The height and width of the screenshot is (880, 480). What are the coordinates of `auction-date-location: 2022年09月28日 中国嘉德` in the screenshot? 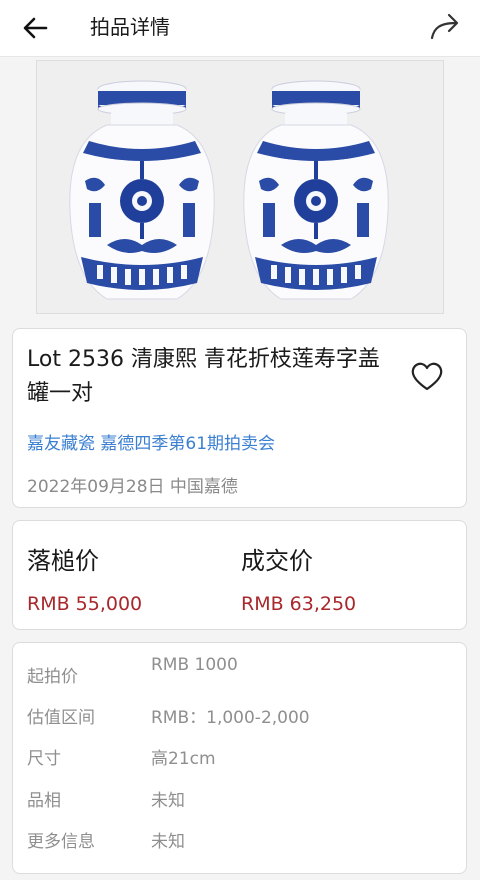 It's located at (132, 487).